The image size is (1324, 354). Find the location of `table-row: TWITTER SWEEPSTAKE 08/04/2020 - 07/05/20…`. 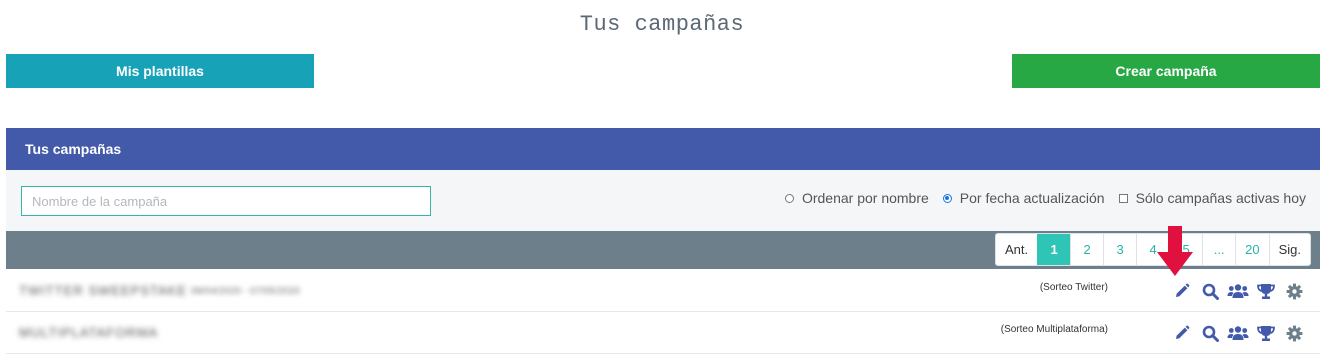

table-row: TWITTER SWEEPSTAKE 08/04/2020 - 07/05/20… is located at coordinates (663, 291).